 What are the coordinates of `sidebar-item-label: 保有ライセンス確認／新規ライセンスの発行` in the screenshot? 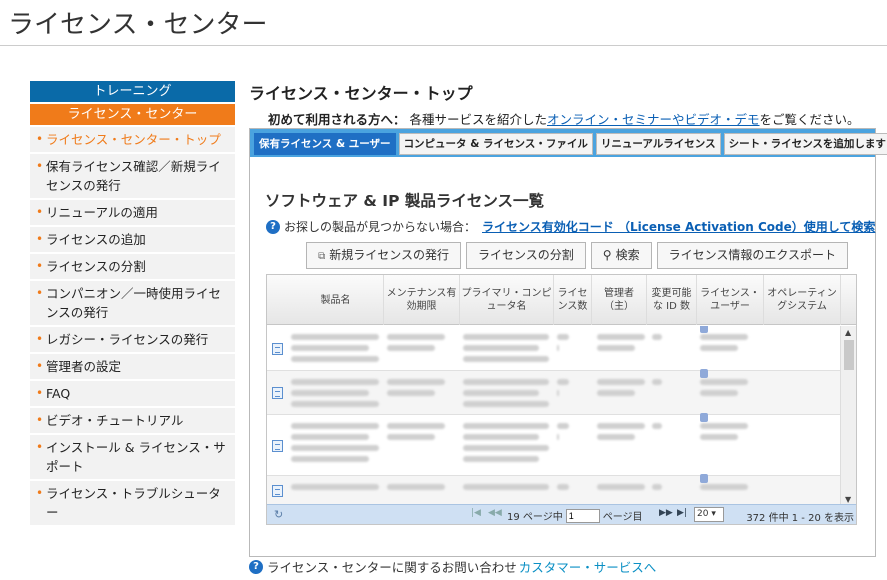 It's located at (133, 176).